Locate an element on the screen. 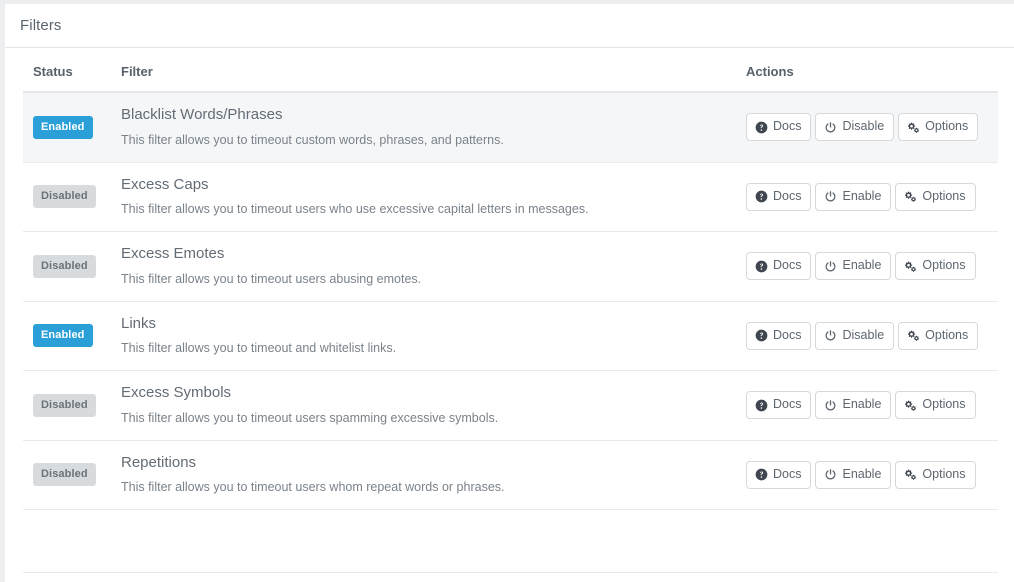 This screenshot has width=1014, height=582. filter-name: Excess Symbols is located at coordinates (176, 392).